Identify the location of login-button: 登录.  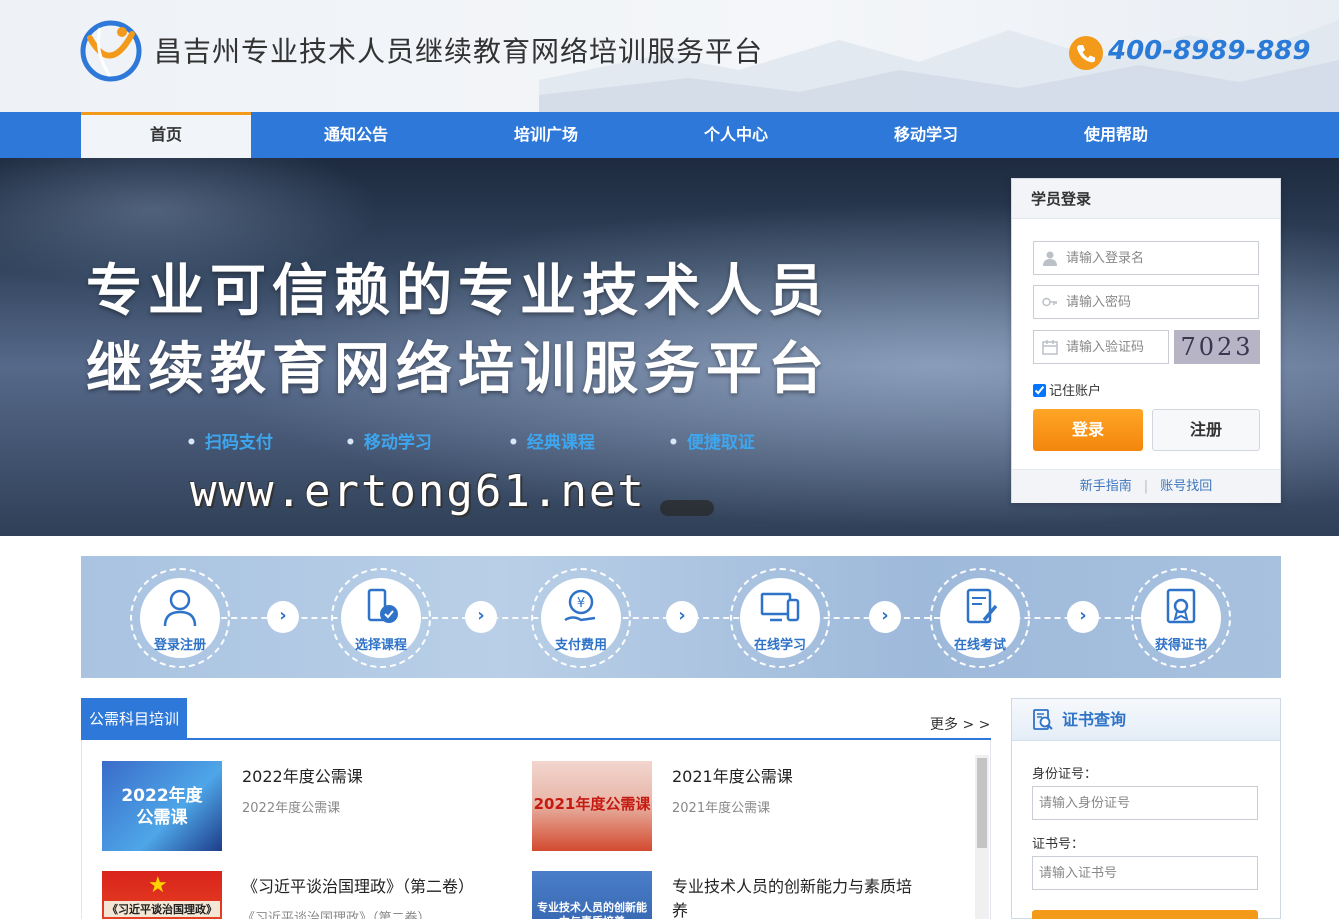
(1088, 430).